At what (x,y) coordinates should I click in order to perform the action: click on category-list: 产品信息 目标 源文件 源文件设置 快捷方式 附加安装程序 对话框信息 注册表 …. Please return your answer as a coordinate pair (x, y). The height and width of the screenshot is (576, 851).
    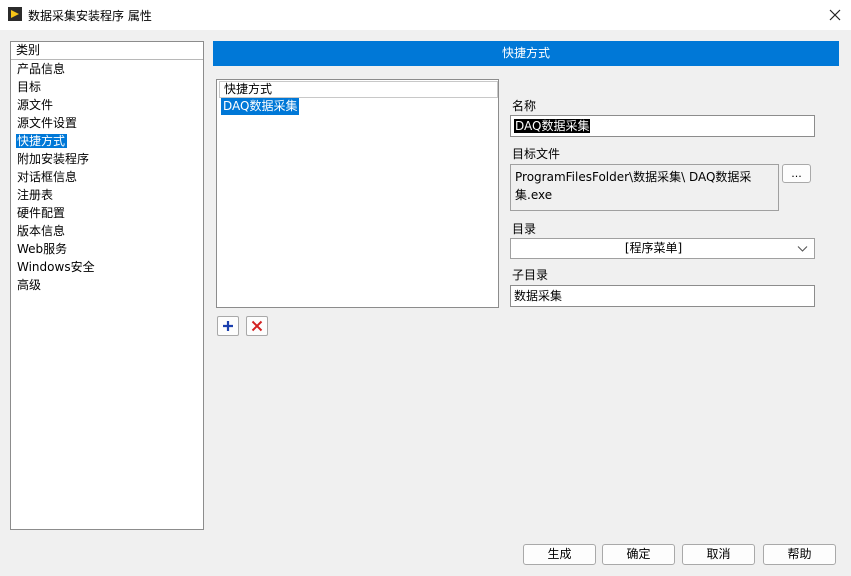
    Looking at the image, I should click on (107, 177).